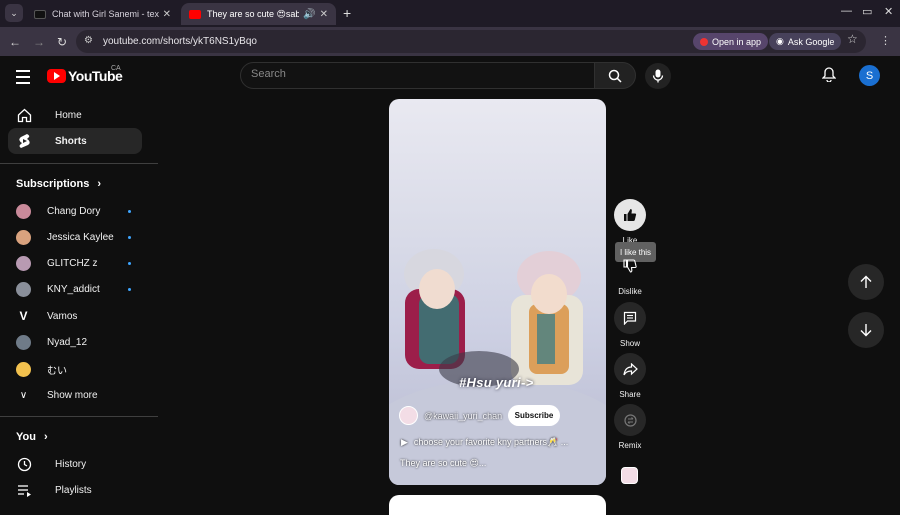  What do you see at coordinates (75, 115) in the screenshot?
I see `sidebar-item-home: Home` at bounding box center [75, 115].